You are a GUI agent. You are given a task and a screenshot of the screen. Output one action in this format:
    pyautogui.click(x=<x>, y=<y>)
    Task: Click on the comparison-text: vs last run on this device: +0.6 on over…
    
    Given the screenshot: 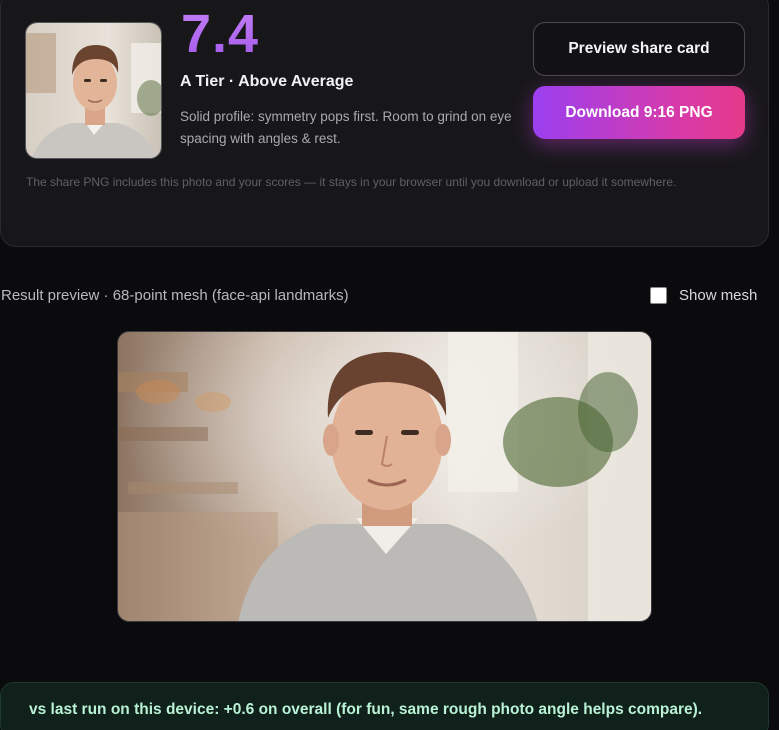 What is the action you would take?
    pyautogui.click(x=366, y=709)
    